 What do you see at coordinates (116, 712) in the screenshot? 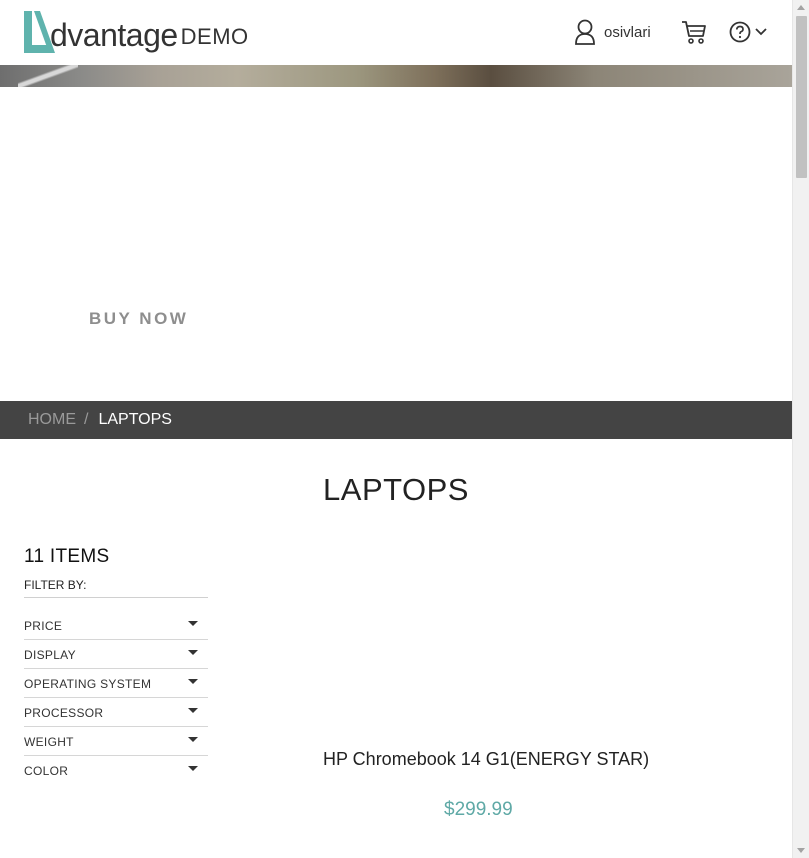
I see `filter-processor: PROCESSOR` at bounding box center [116, 712].